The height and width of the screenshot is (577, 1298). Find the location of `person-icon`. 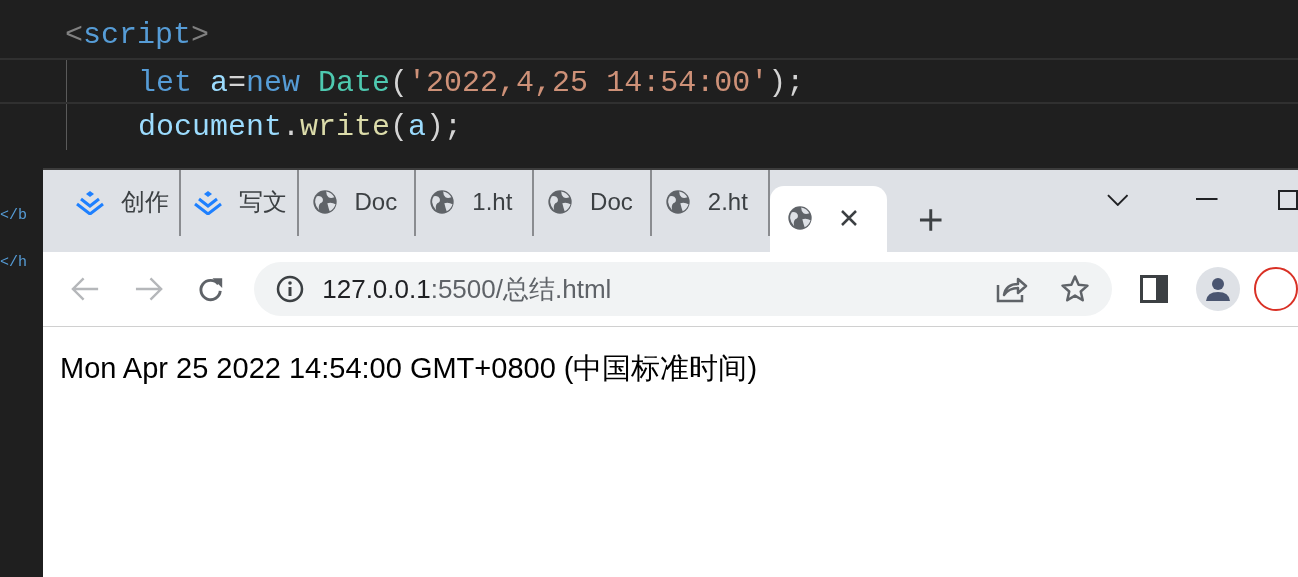

person-icon is located at coordinates (1218, 289).